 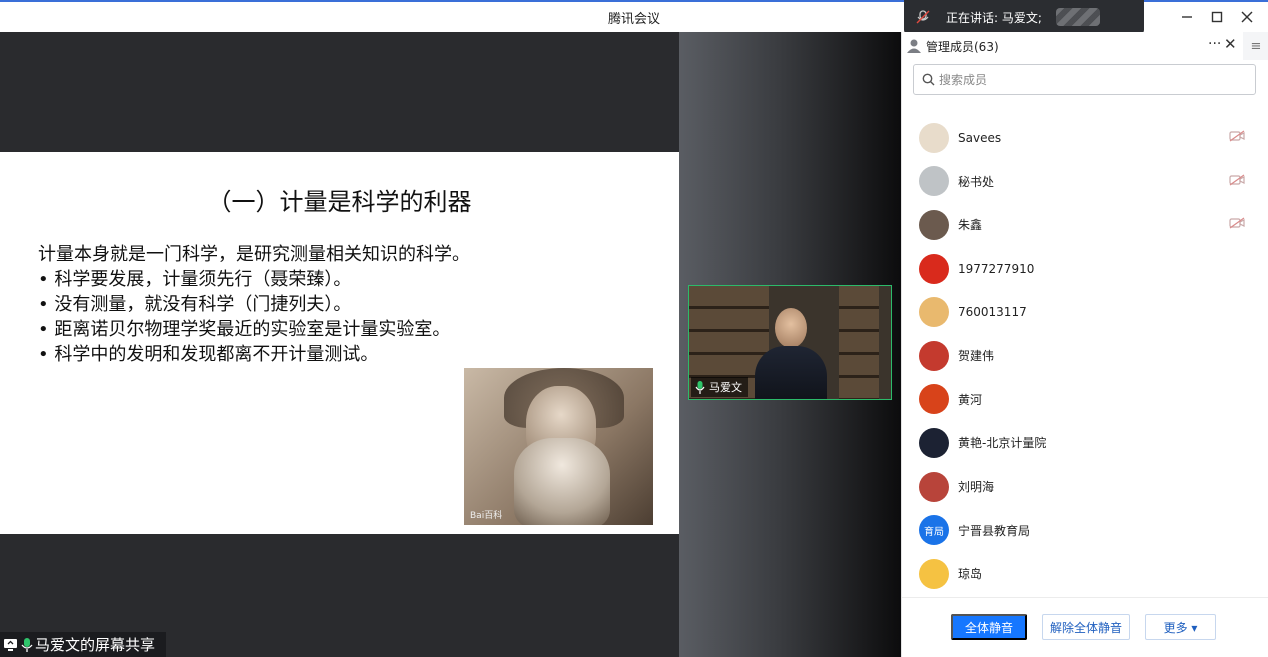 What do you see at coordinates (1230, 44) in the screenshot?
I see `panel-close-button: ✕` at bounding box center [1230, 44].